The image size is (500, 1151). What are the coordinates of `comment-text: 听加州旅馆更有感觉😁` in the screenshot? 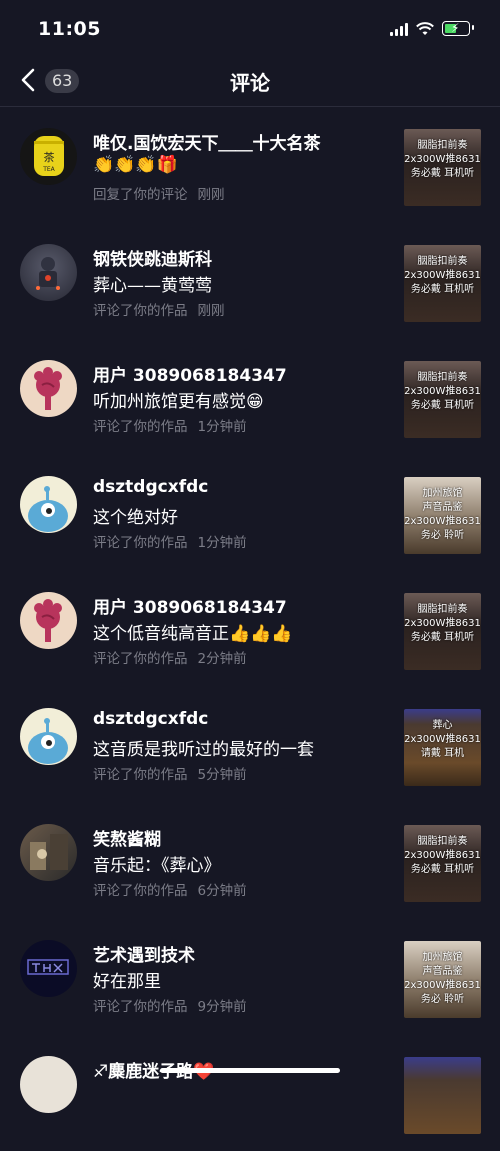 It's located at (178, 402).